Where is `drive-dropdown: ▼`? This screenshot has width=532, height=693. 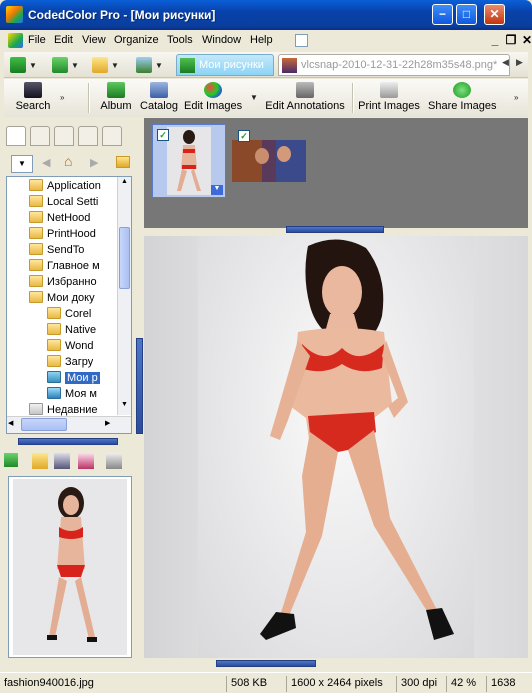 drive-dropdown: ▼ is located at coordinates (22, 164).